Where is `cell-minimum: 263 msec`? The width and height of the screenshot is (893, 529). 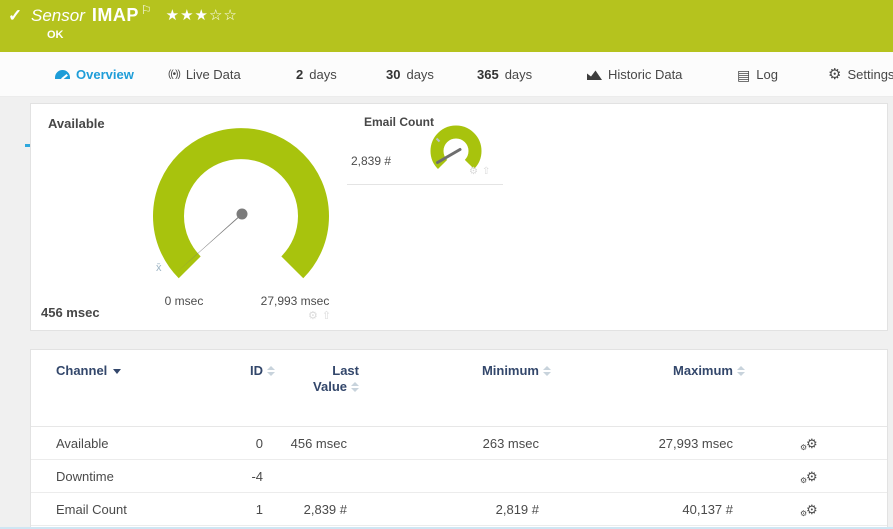 cell-minimum: 263 msec is located at coordinates (510, 443).